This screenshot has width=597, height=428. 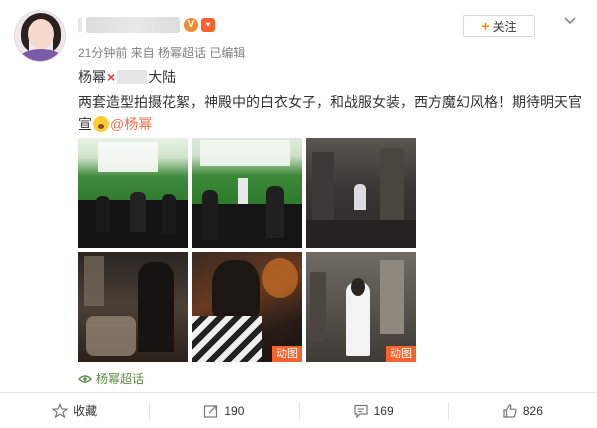 I want to click on action-bar: 收藏 190 169 826, so click(x=298, y=410).